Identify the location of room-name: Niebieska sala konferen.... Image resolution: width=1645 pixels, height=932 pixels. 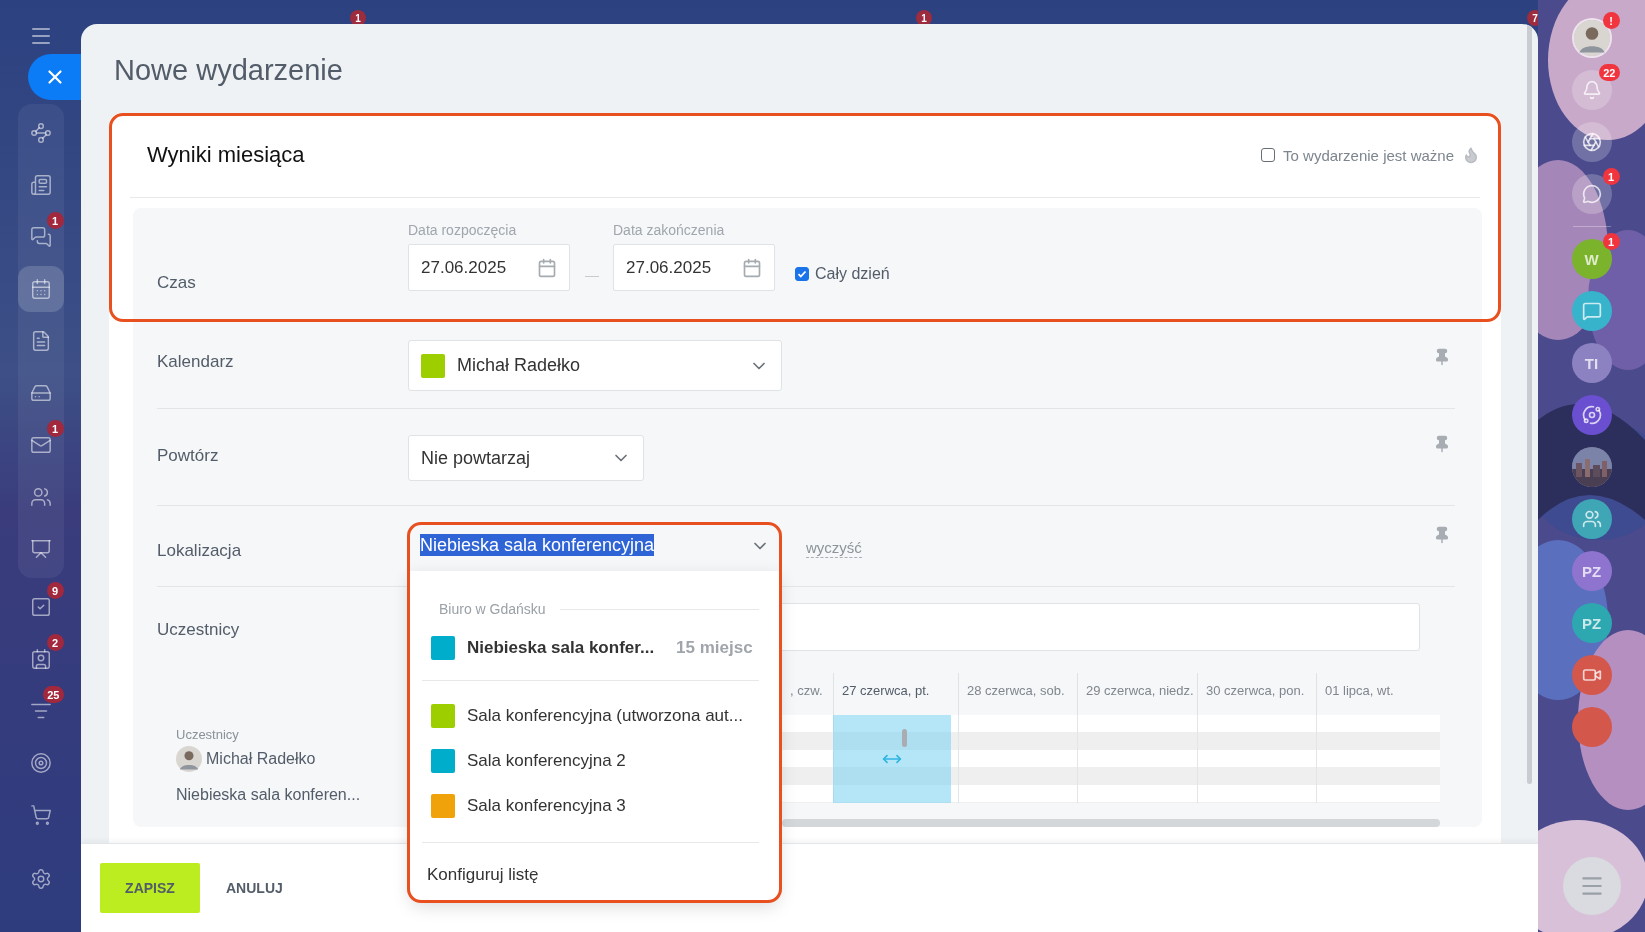
(269, 795).